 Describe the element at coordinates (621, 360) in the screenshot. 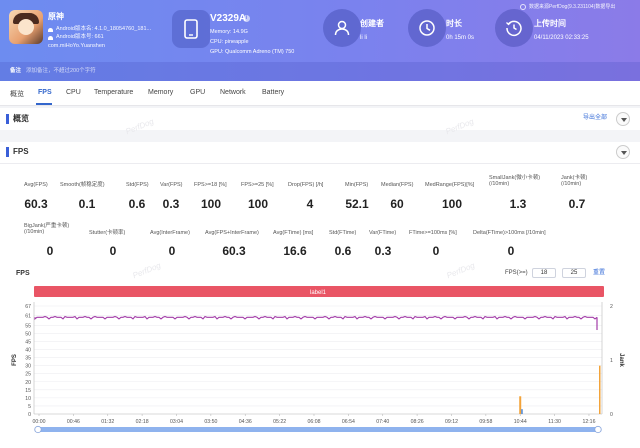

I see `y-right-axis-label: Jank` at that location.